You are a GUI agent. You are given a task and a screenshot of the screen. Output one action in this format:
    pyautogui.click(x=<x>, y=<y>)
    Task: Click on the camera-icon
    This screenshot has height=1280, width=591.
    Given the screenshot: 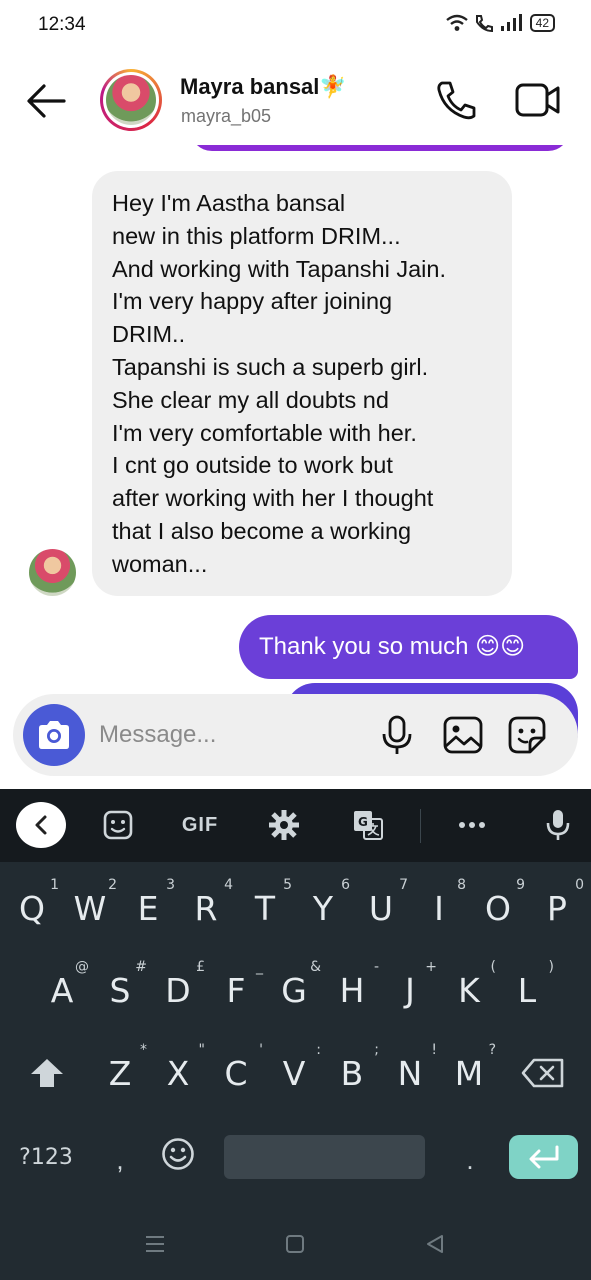 What is the action you would take?
    pyautogui.click(x=54, y=735)
    